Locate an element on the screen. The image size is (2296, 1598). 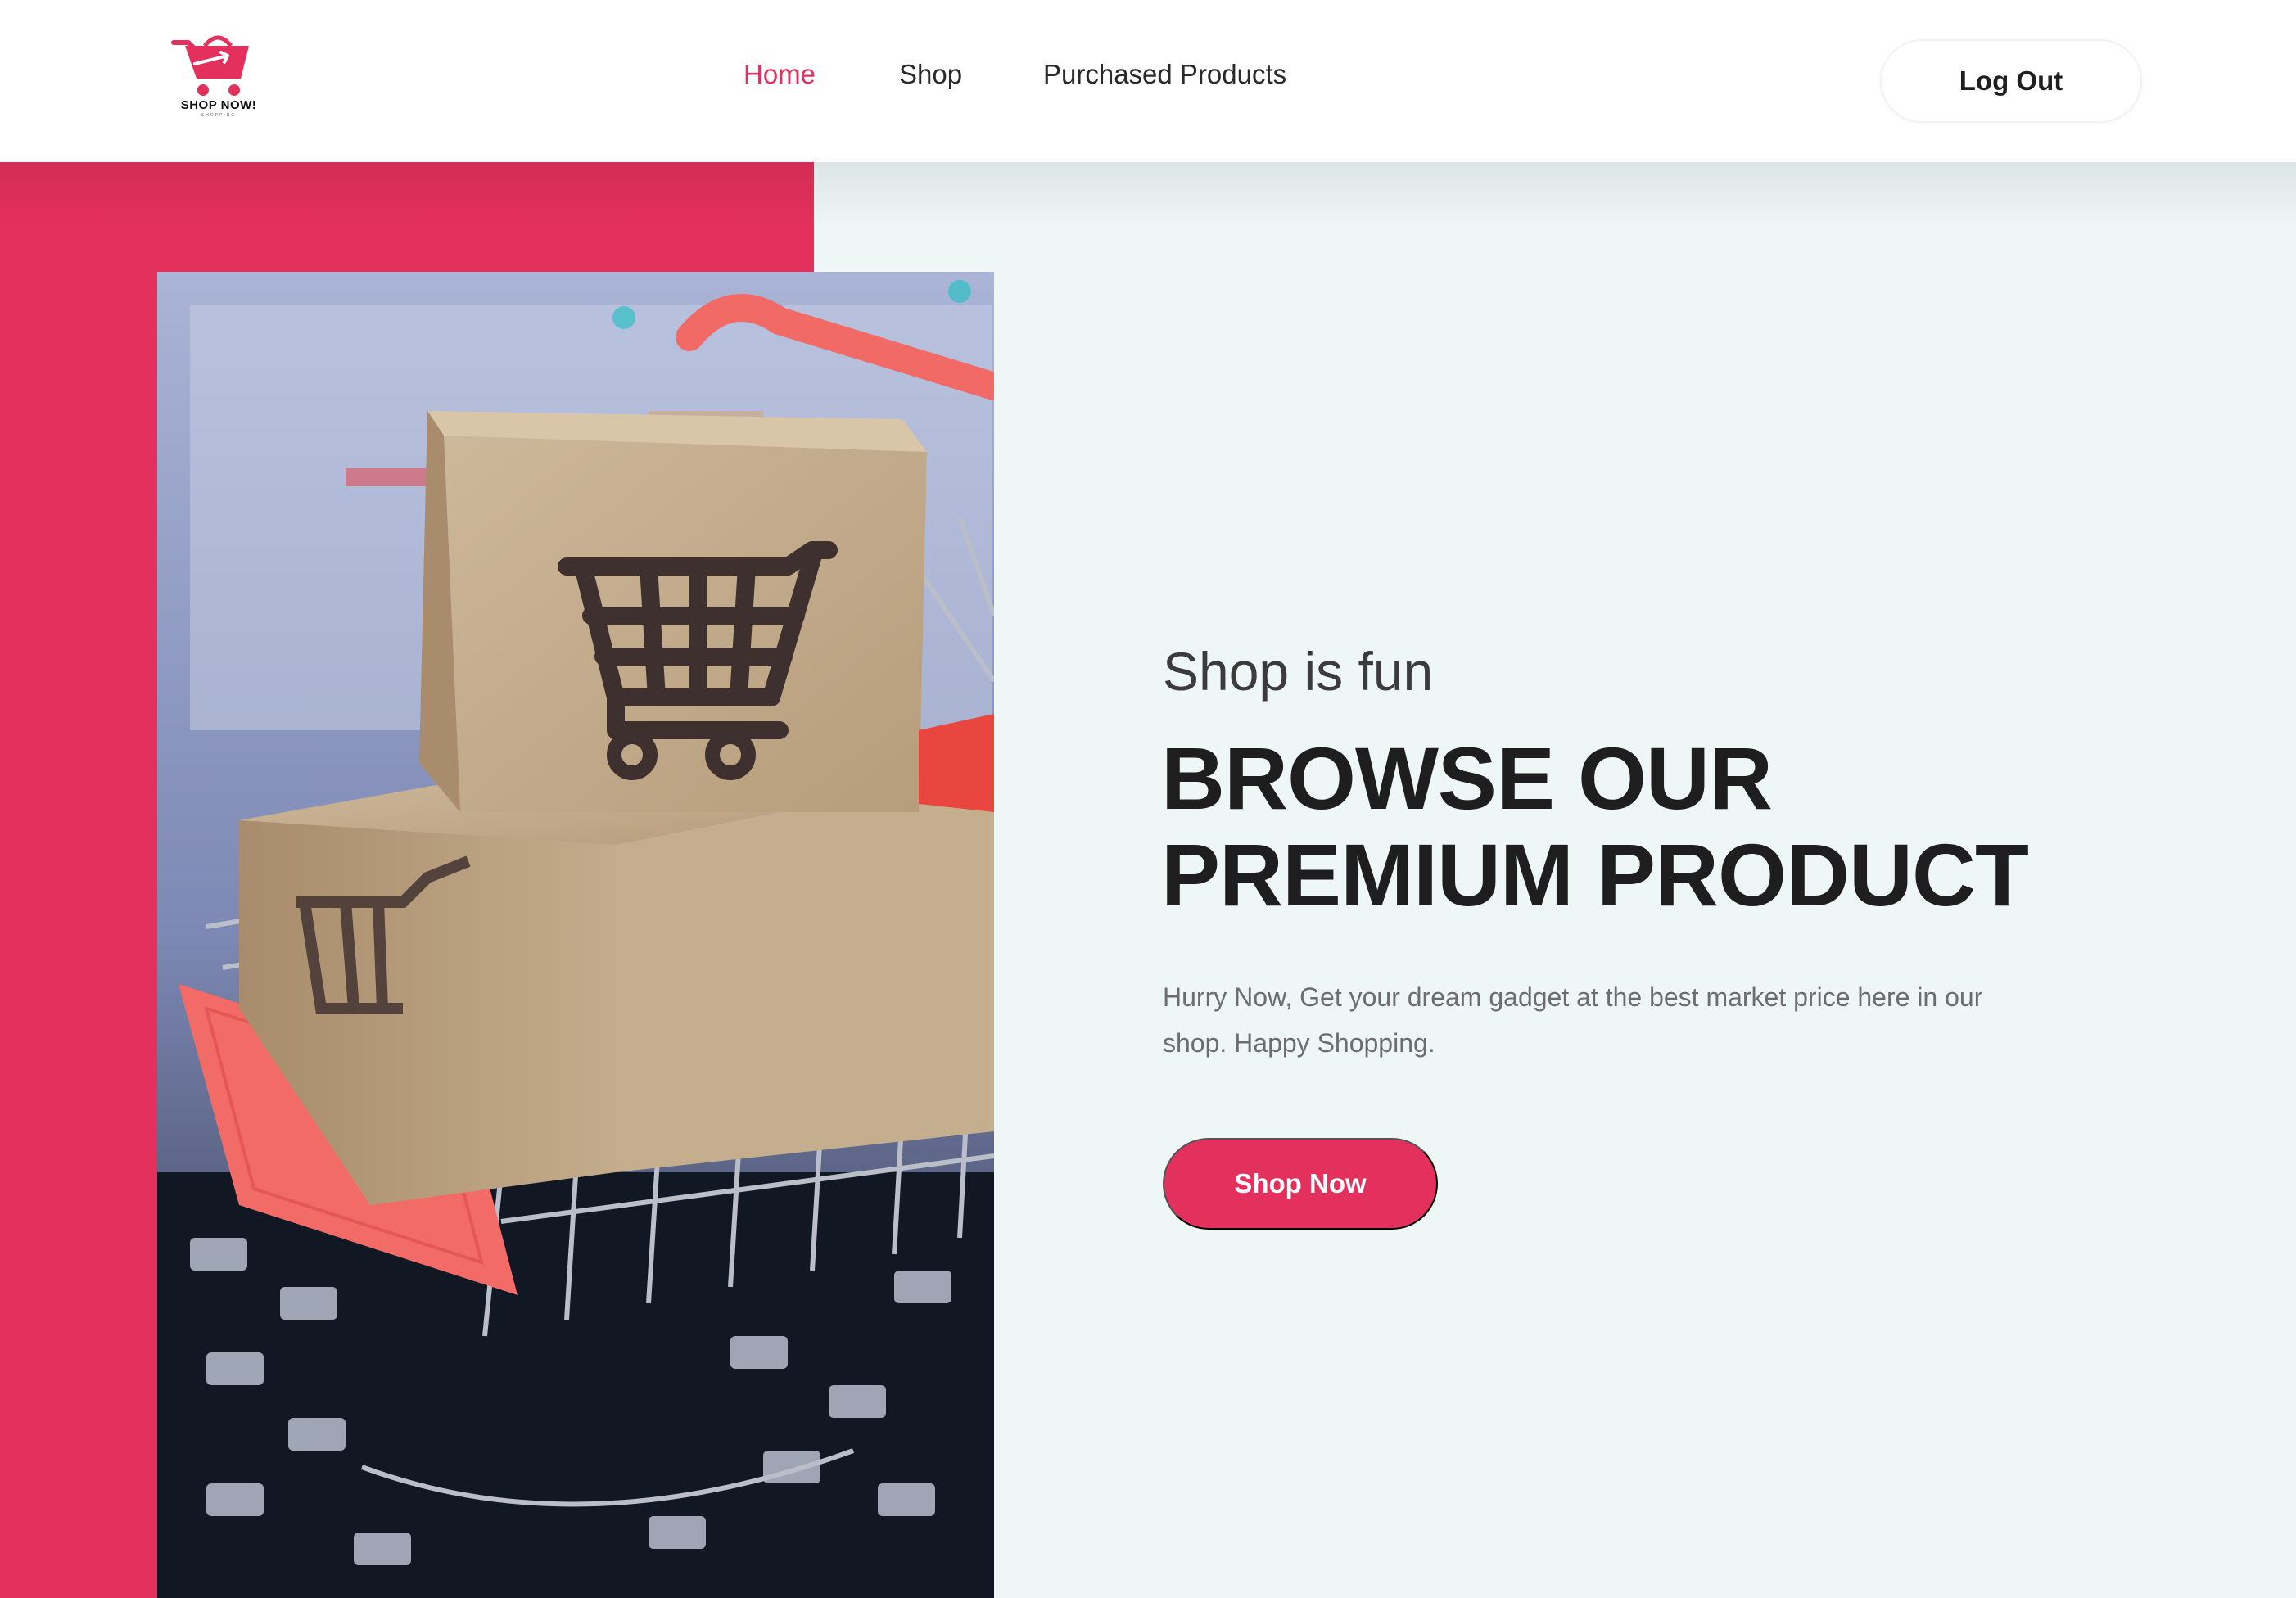
hero-headline-line1: BROWSE OUR is located at coordinates (1467, 778).